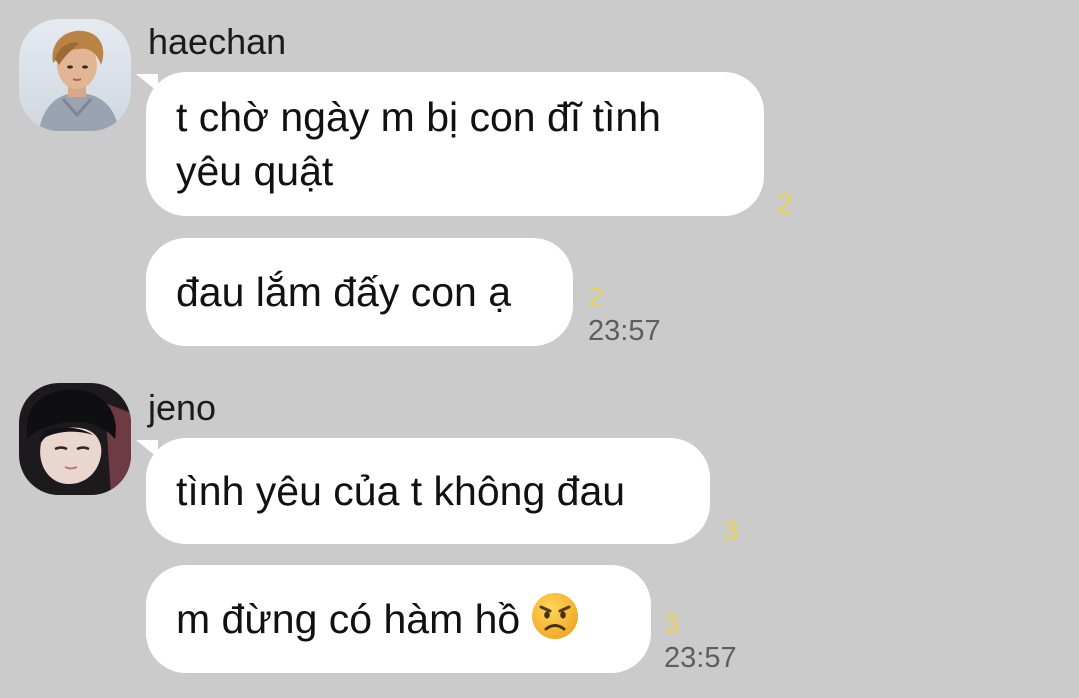 This screenshot has height=698, width=1079. I want to click on message-bubble: m đừng có hàm hồ, so click(398, 619).